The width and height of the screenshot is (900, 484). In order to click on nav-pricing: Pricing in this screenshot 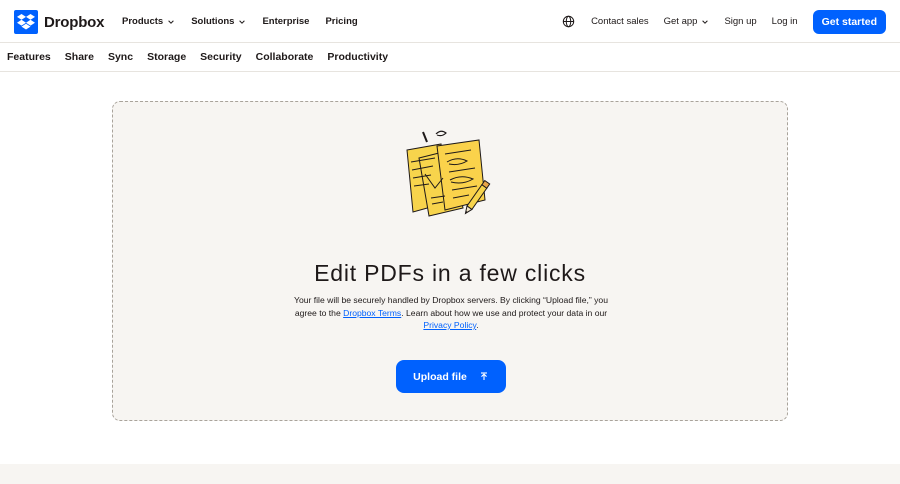, I will do `click(341, 21)`.